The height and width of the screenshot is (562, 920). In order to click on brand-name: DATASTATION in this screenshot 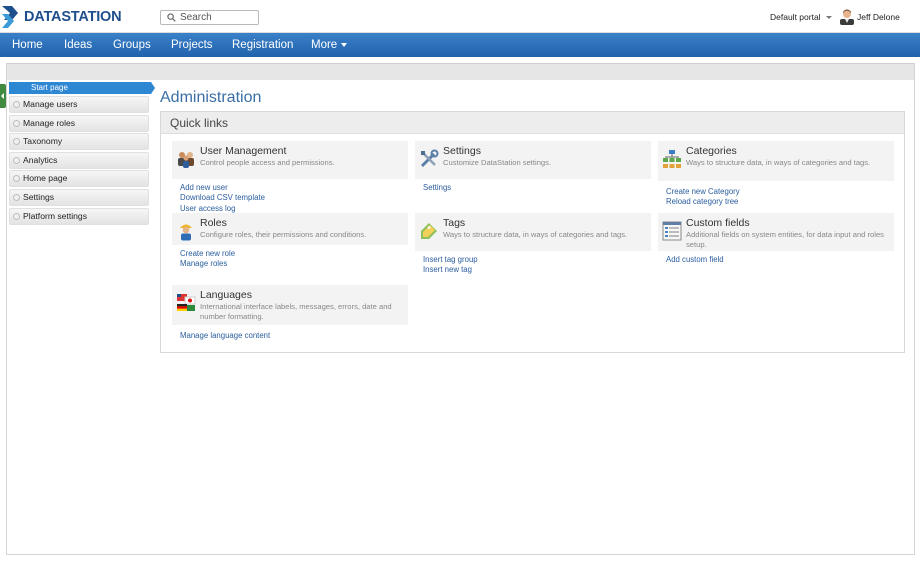, I will do `click(73, 17)`.